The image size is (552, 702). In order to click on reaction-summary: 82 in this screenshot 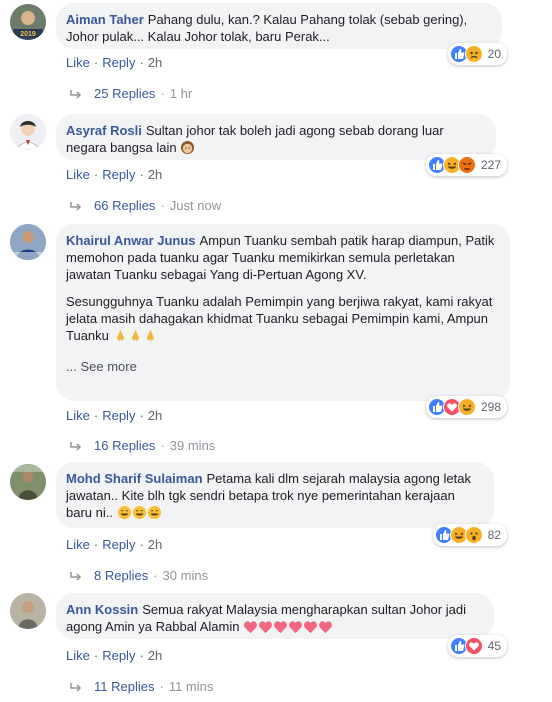, I will do `click(469, 535)`.